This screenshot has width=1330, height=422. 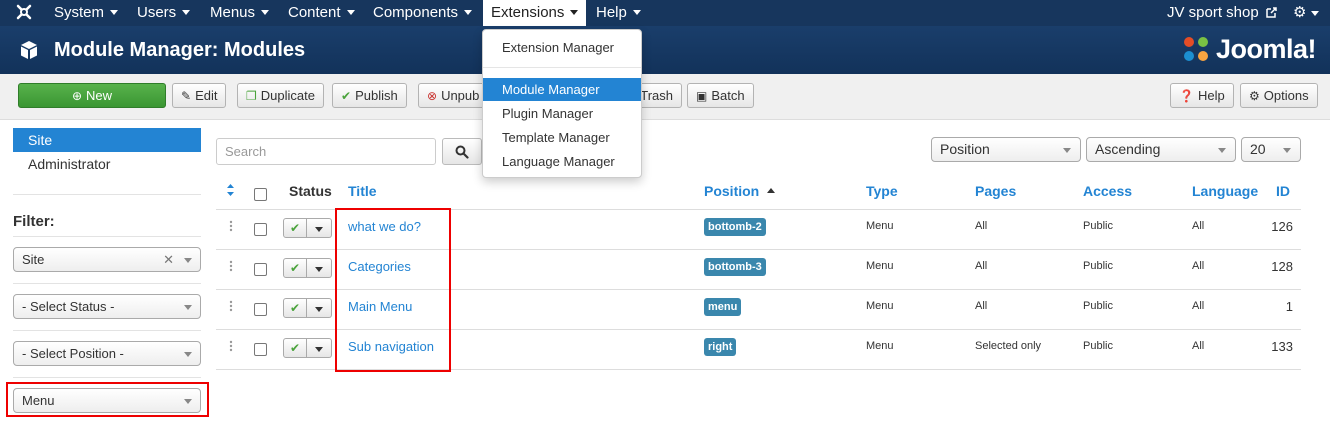 What do you see at coordinates (68, 306) in the screenshot?
I see `status-filter-value: - Select Status -` at bounding box center [68, 306].